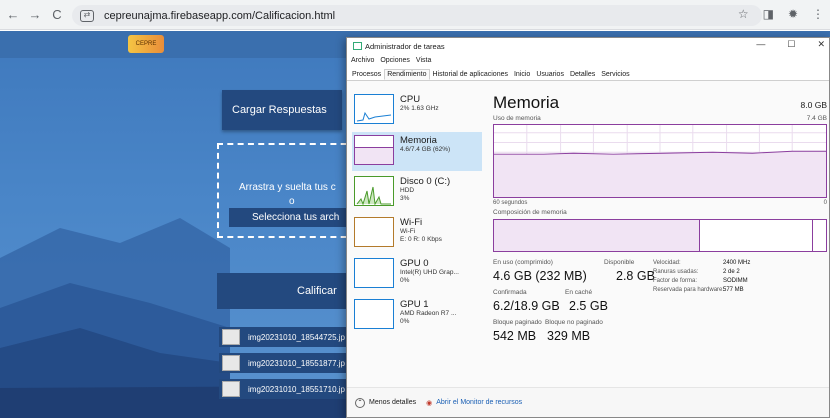 The height and width of the screenshot is (418, 830). I want to click on grade-button: Calificar, so click(287, 291).